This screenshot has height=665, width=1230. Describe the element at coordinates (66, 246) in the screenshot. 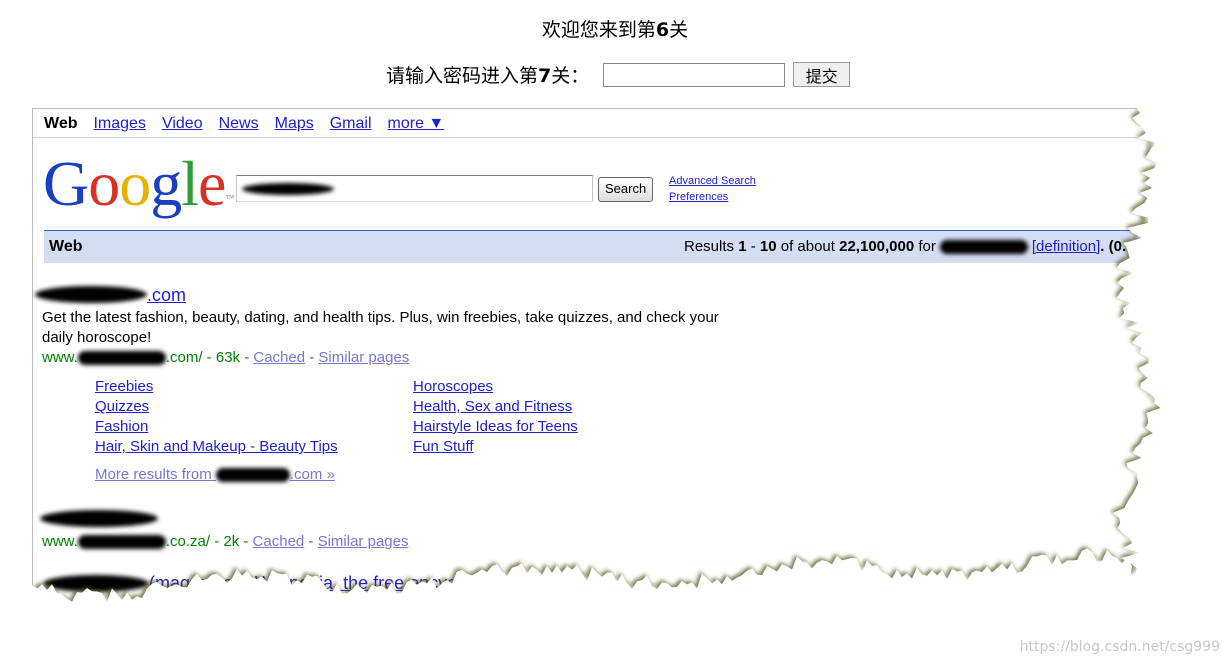

I see `results-bar-label: Web` at that location.